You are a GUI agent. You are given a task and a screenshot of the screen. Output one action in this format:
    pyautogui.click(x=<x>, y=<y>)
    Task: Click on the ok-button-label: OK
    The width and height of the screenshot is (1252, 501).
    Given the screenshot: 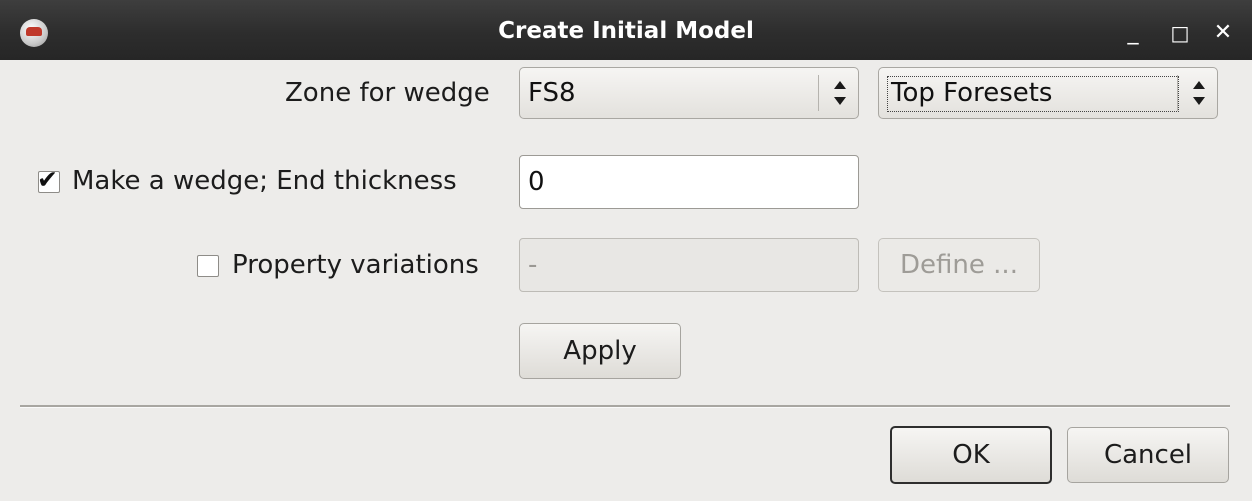 What is the action you would take?
    pyautogui.click(x=971, y=455)
    